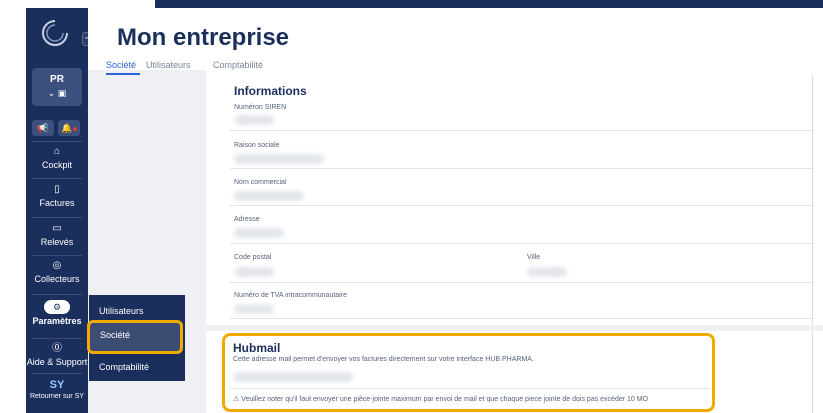  What do you see at coordinates (57, 235) in the screenshot?
I see `sidebar-item-releves: ▭ Relevés` at bounding box center [57, 235].